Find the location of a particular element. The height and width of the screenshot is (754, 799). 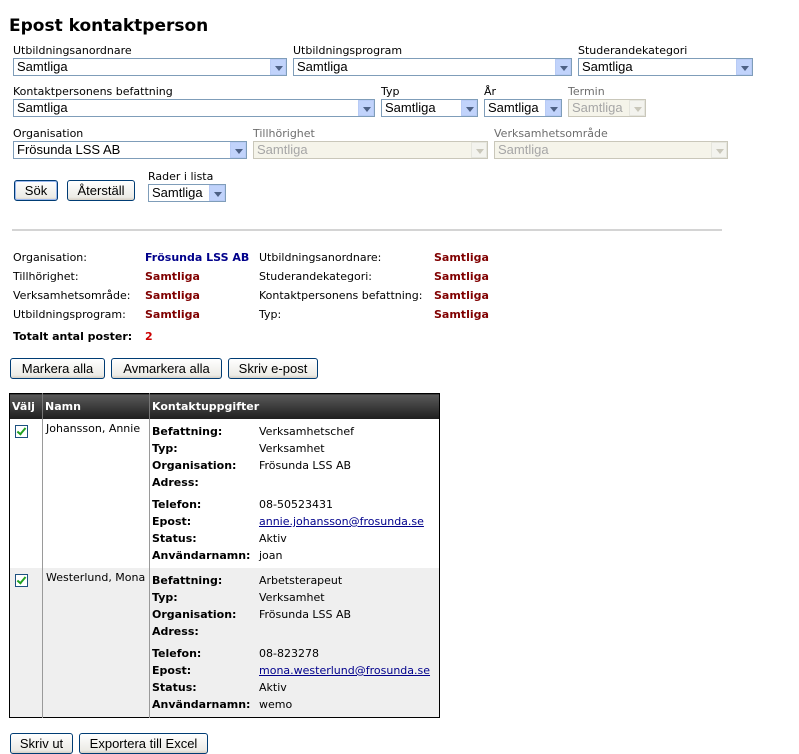

tillhorighet-label: Tillhörighet is located at coordinates (284, 133).